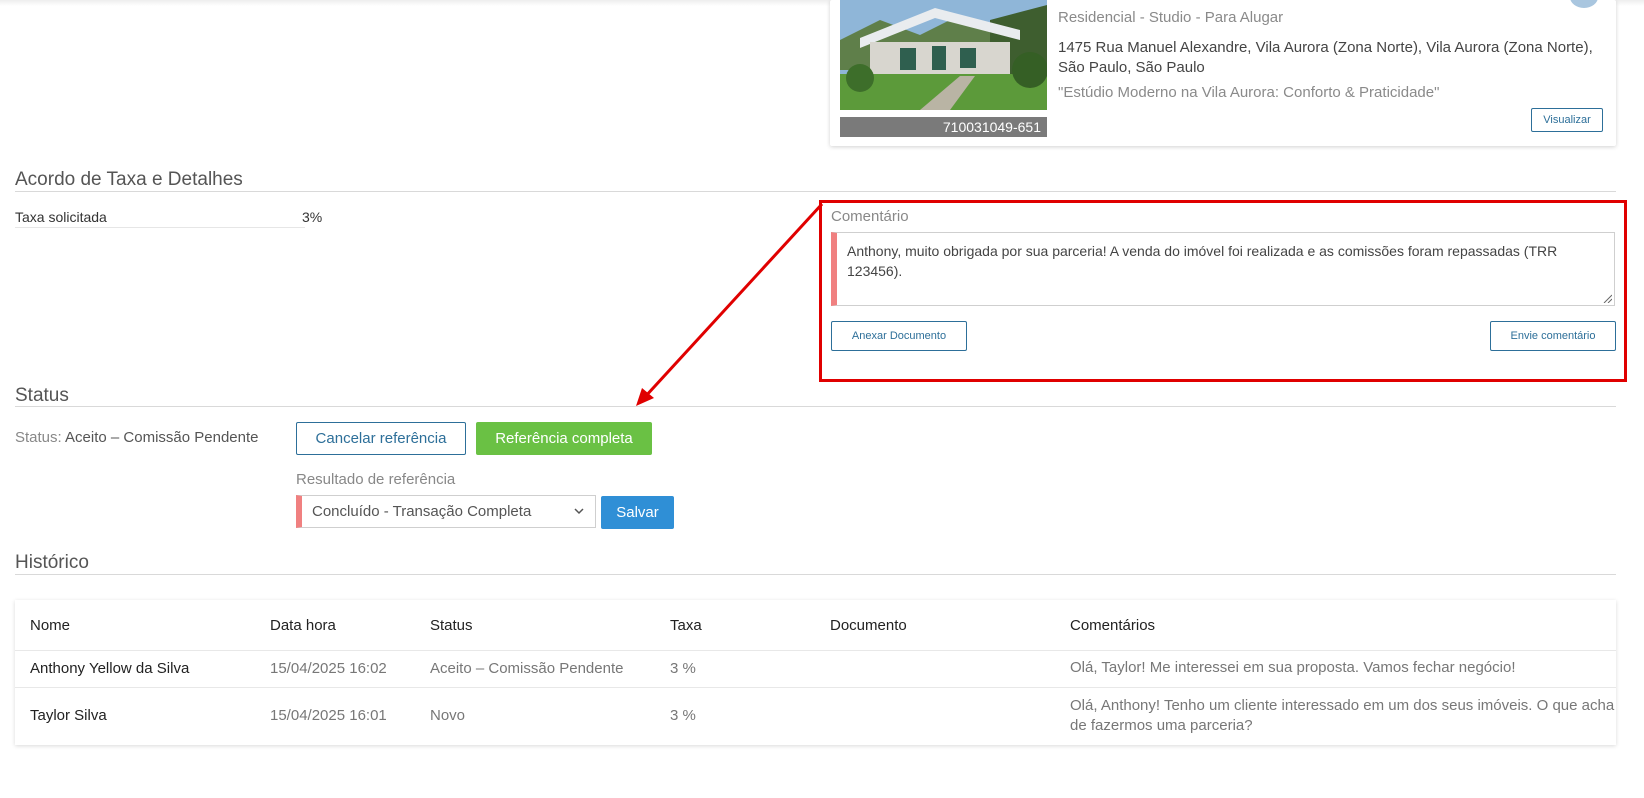 The image size is (1644, 798). I want to click on history-section-divider, so click(815, 574).